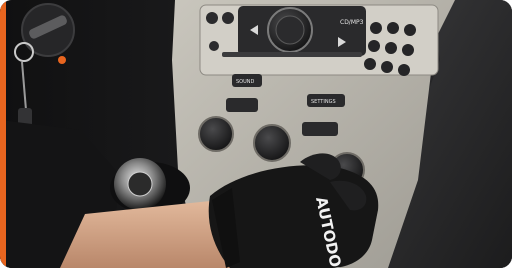 The width and height of the screenshot is (512, 268). Describe the element at coordinates (272, 143) in the screenshot. I see `air-distribution-knob` at that location.